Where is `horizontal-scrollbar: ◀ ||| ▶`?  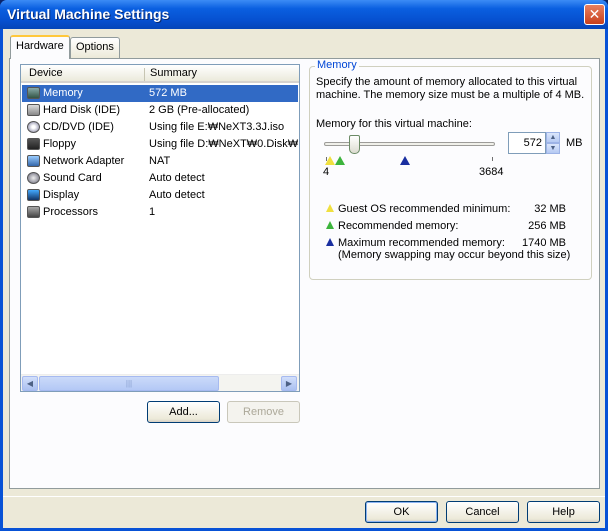
horizontal-scrollbar: ◀ ||| ▶ is located at coordinates (160, 382).